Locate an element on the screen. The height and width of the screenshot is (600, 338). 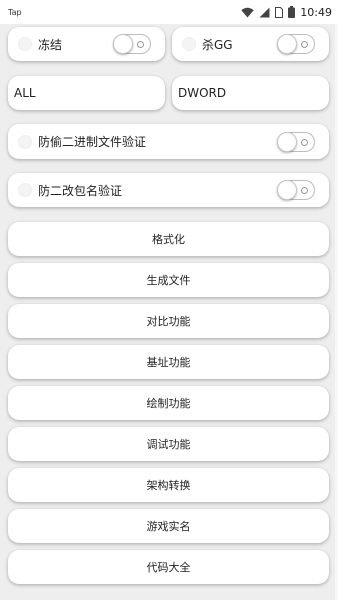
binary-verify-switch-card: 防偷二进制文件验证 is located at coordinates (168, 141).